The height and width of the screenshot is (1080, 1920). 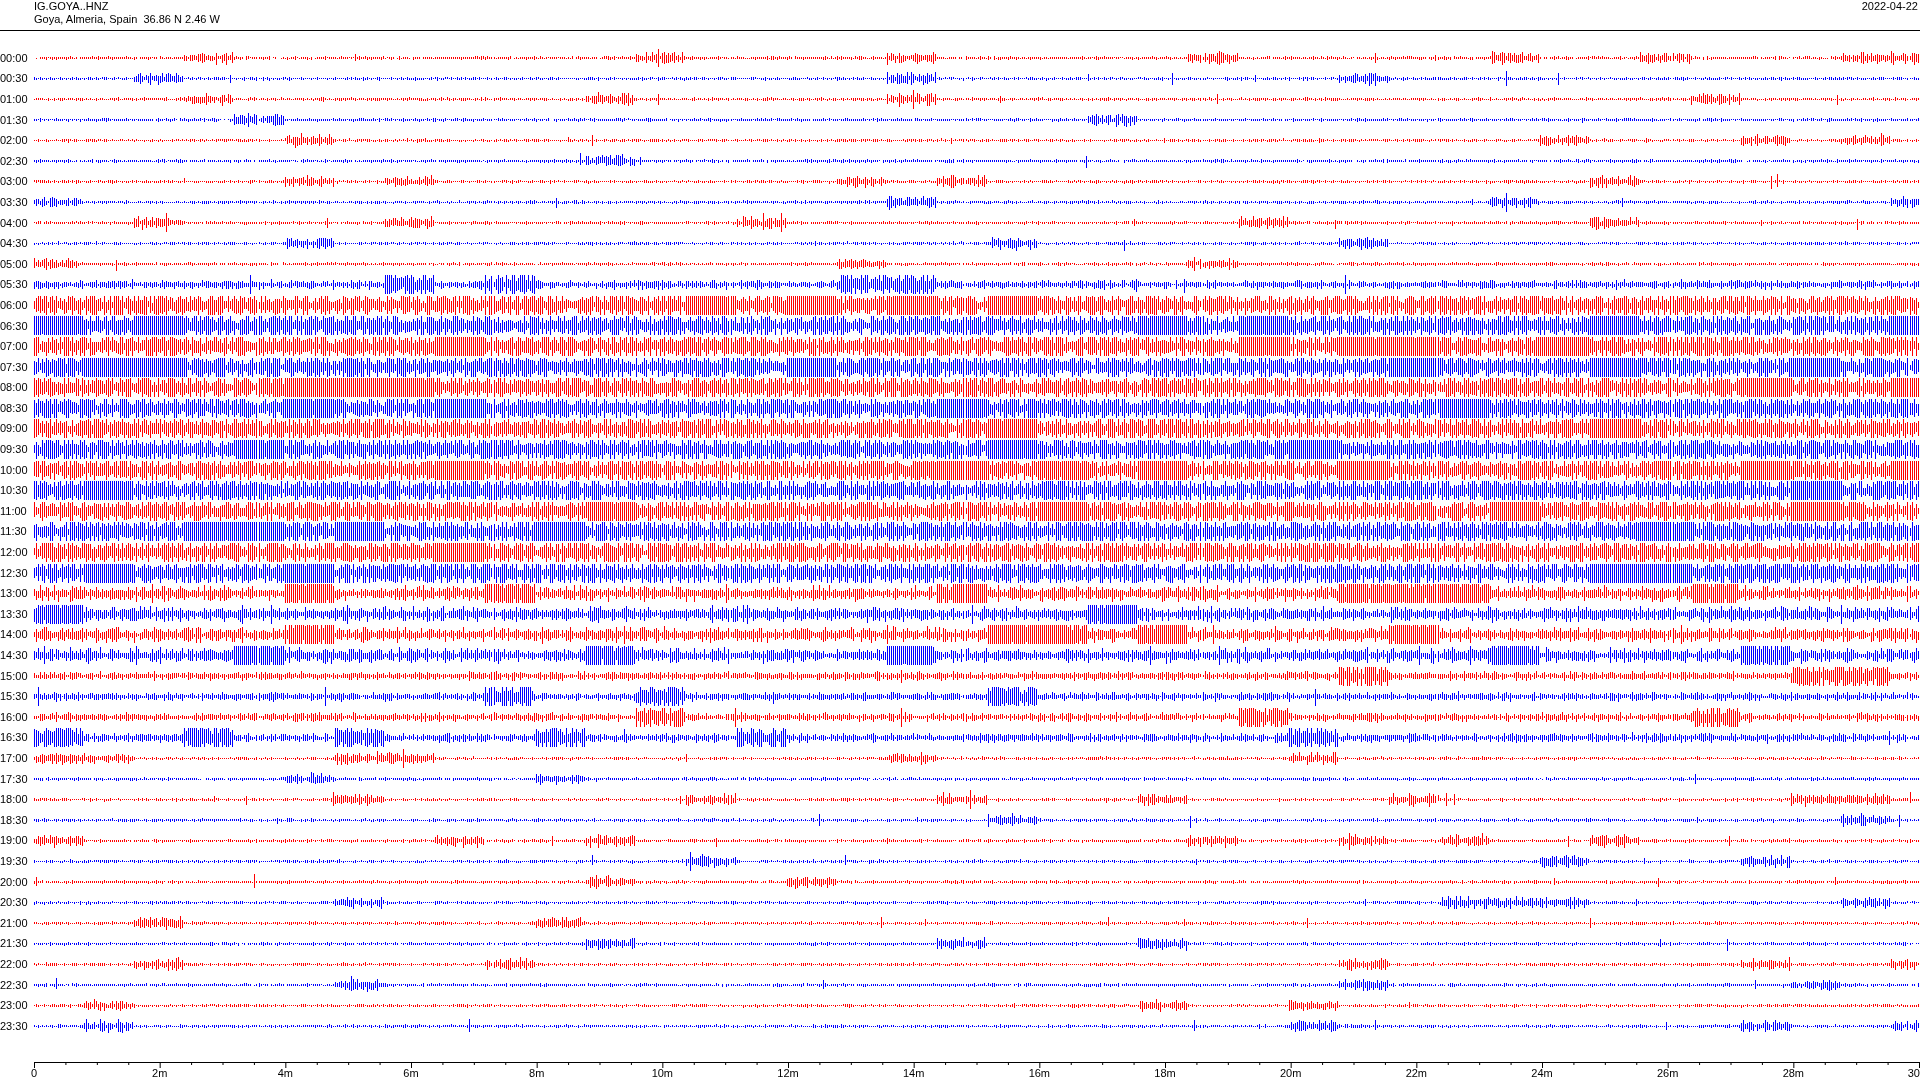 I want to click on time-label: 10:30, so click(x=14, y=491).